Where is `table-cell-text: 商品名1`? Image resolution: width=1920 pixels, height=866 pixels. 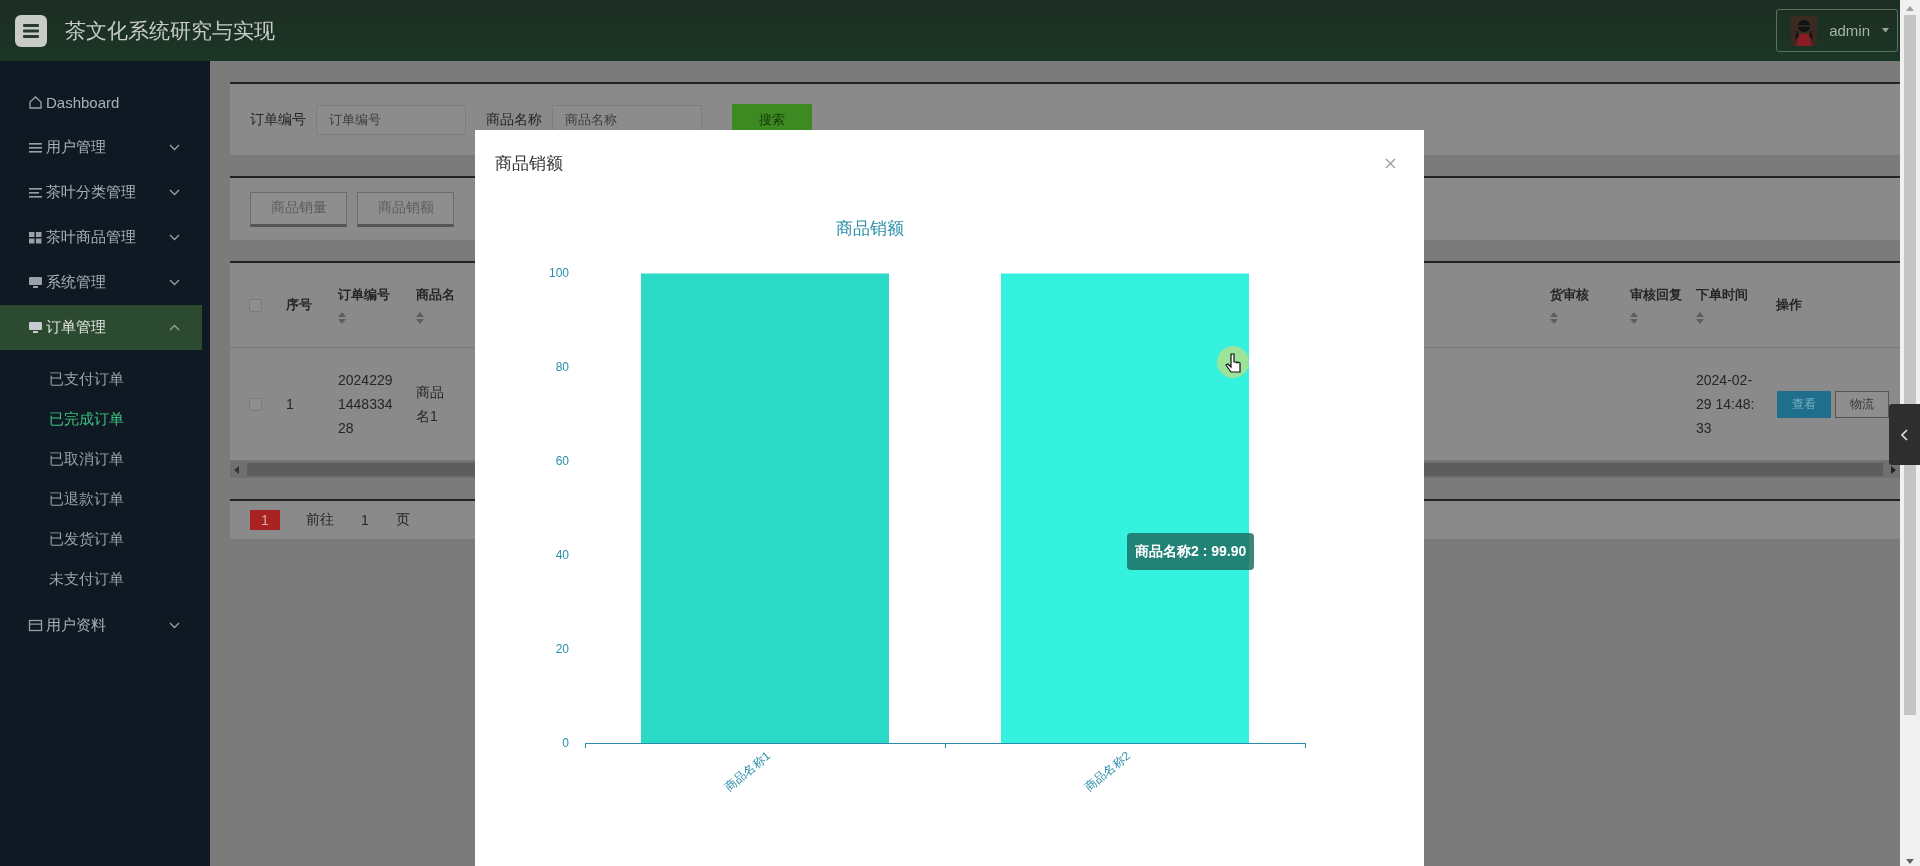 table-cell-text: 商品名1 is located at coordinates (430, 404).